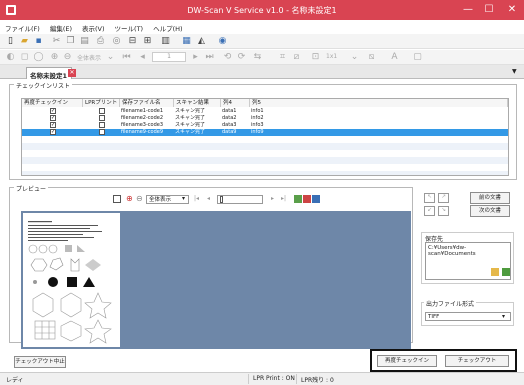 This screenshot has width=524, height=385. What do you see at coordinates (468, 10) in the screenshot?
I see `minimize-button: —` at bounding box center [468, 10].